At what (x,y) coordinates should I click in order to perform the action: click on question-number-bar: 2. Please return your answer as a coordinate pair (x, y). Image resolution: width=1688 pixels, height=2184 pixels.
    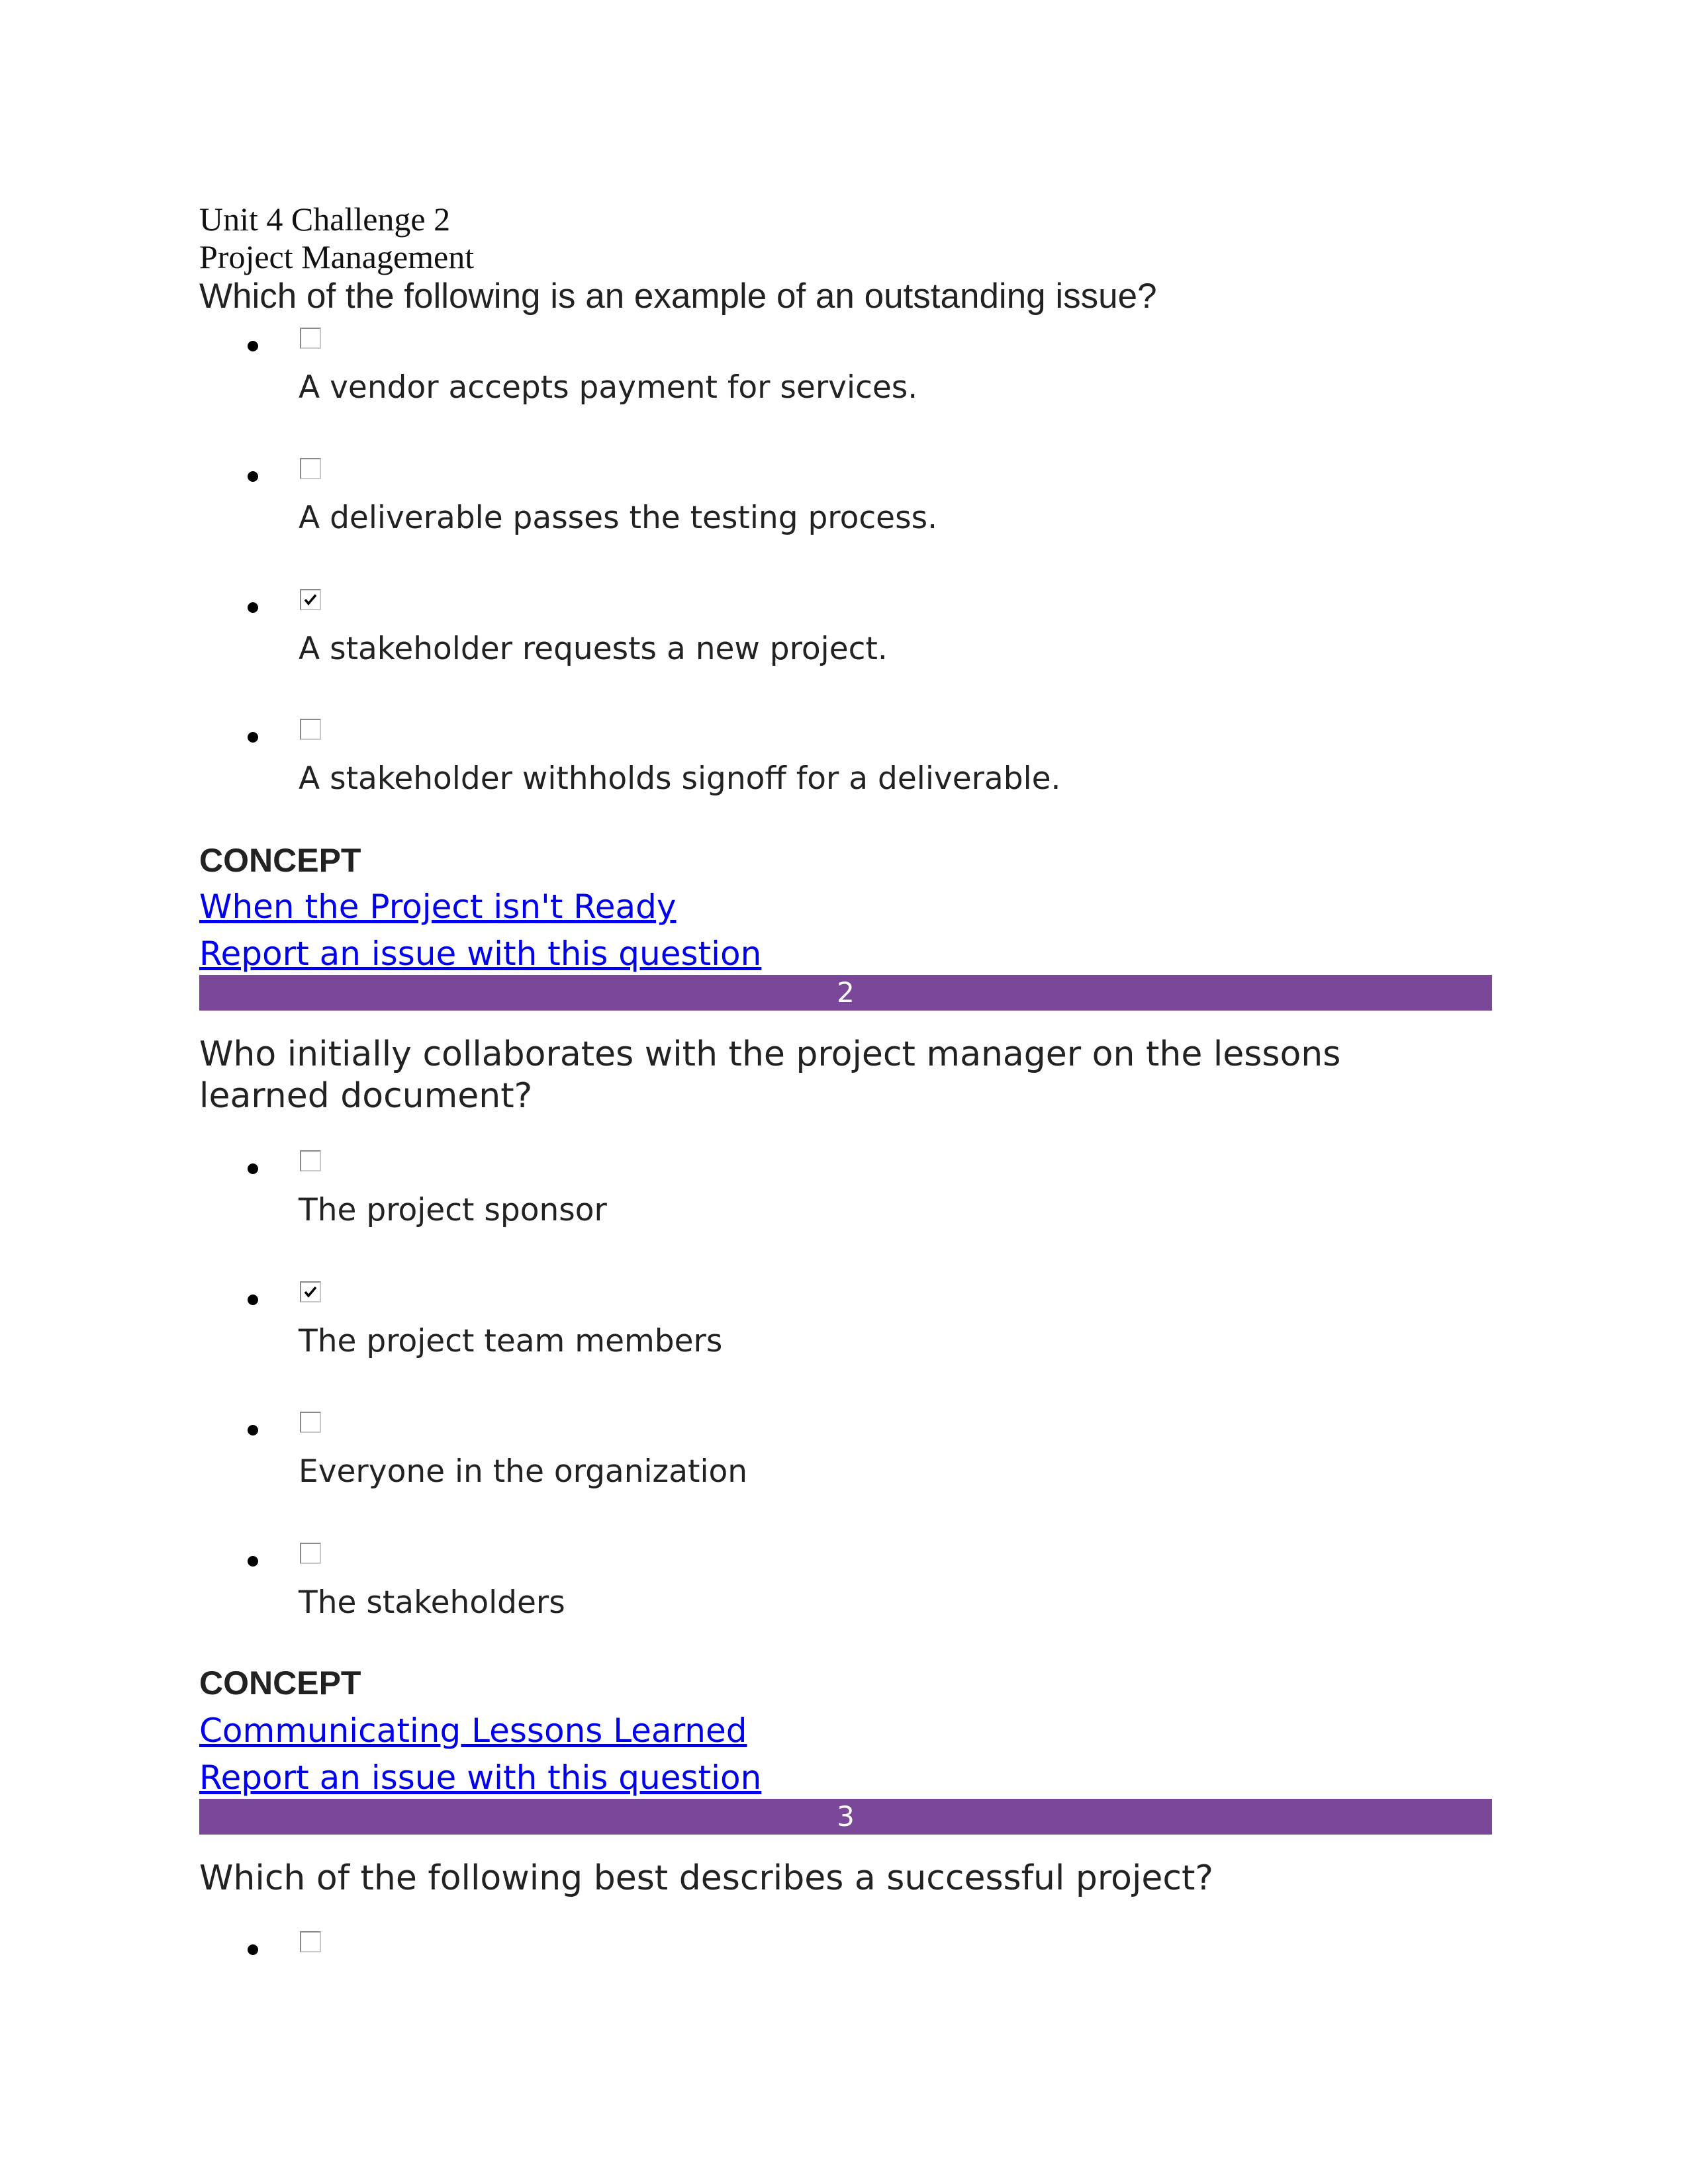
    Looking at the image, I should click on (845, 993).